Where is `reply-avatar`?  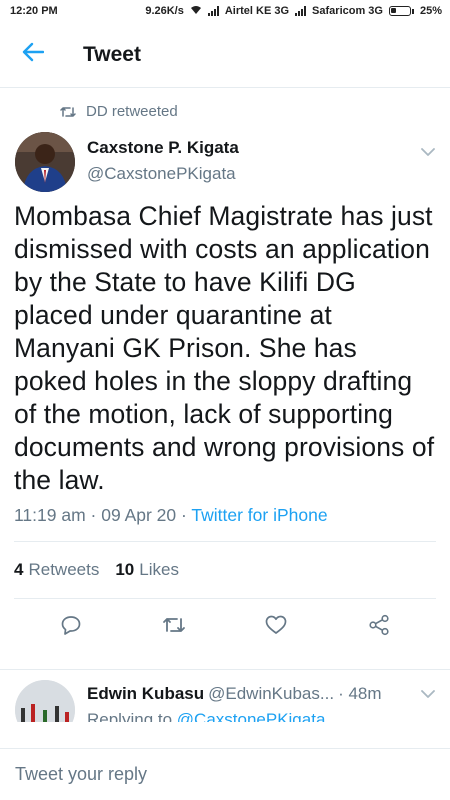 reply-avatar is located at coordinates (45, 701).